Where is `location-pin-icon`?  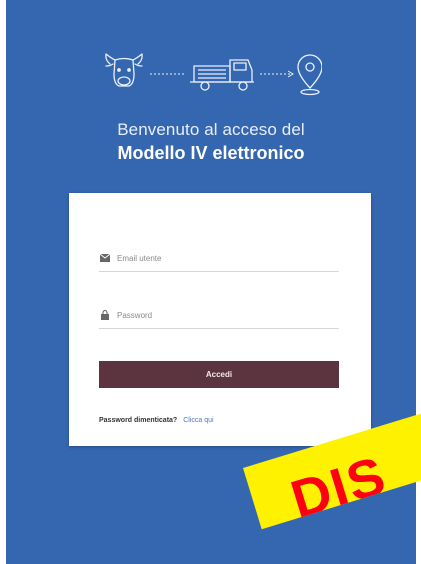 location-pin-icon is located at coordinates (309, 75).